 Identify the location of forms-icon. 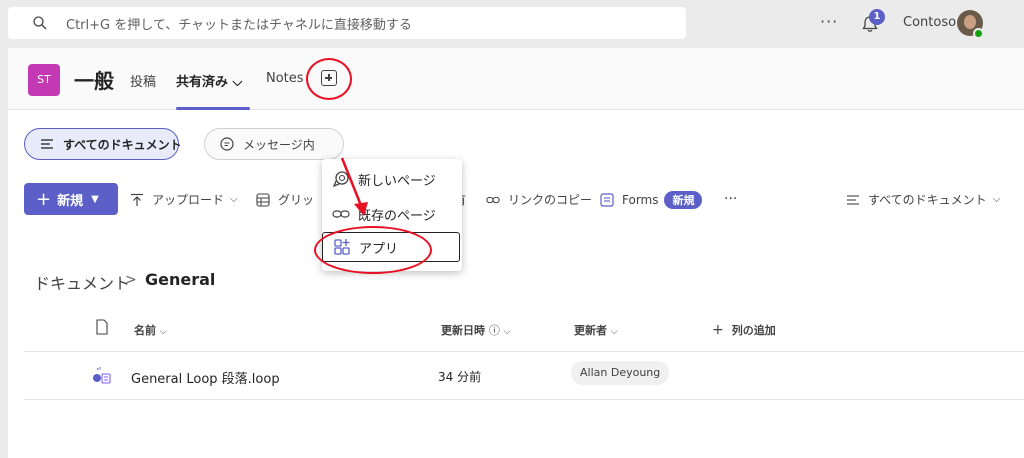
(607, 200).